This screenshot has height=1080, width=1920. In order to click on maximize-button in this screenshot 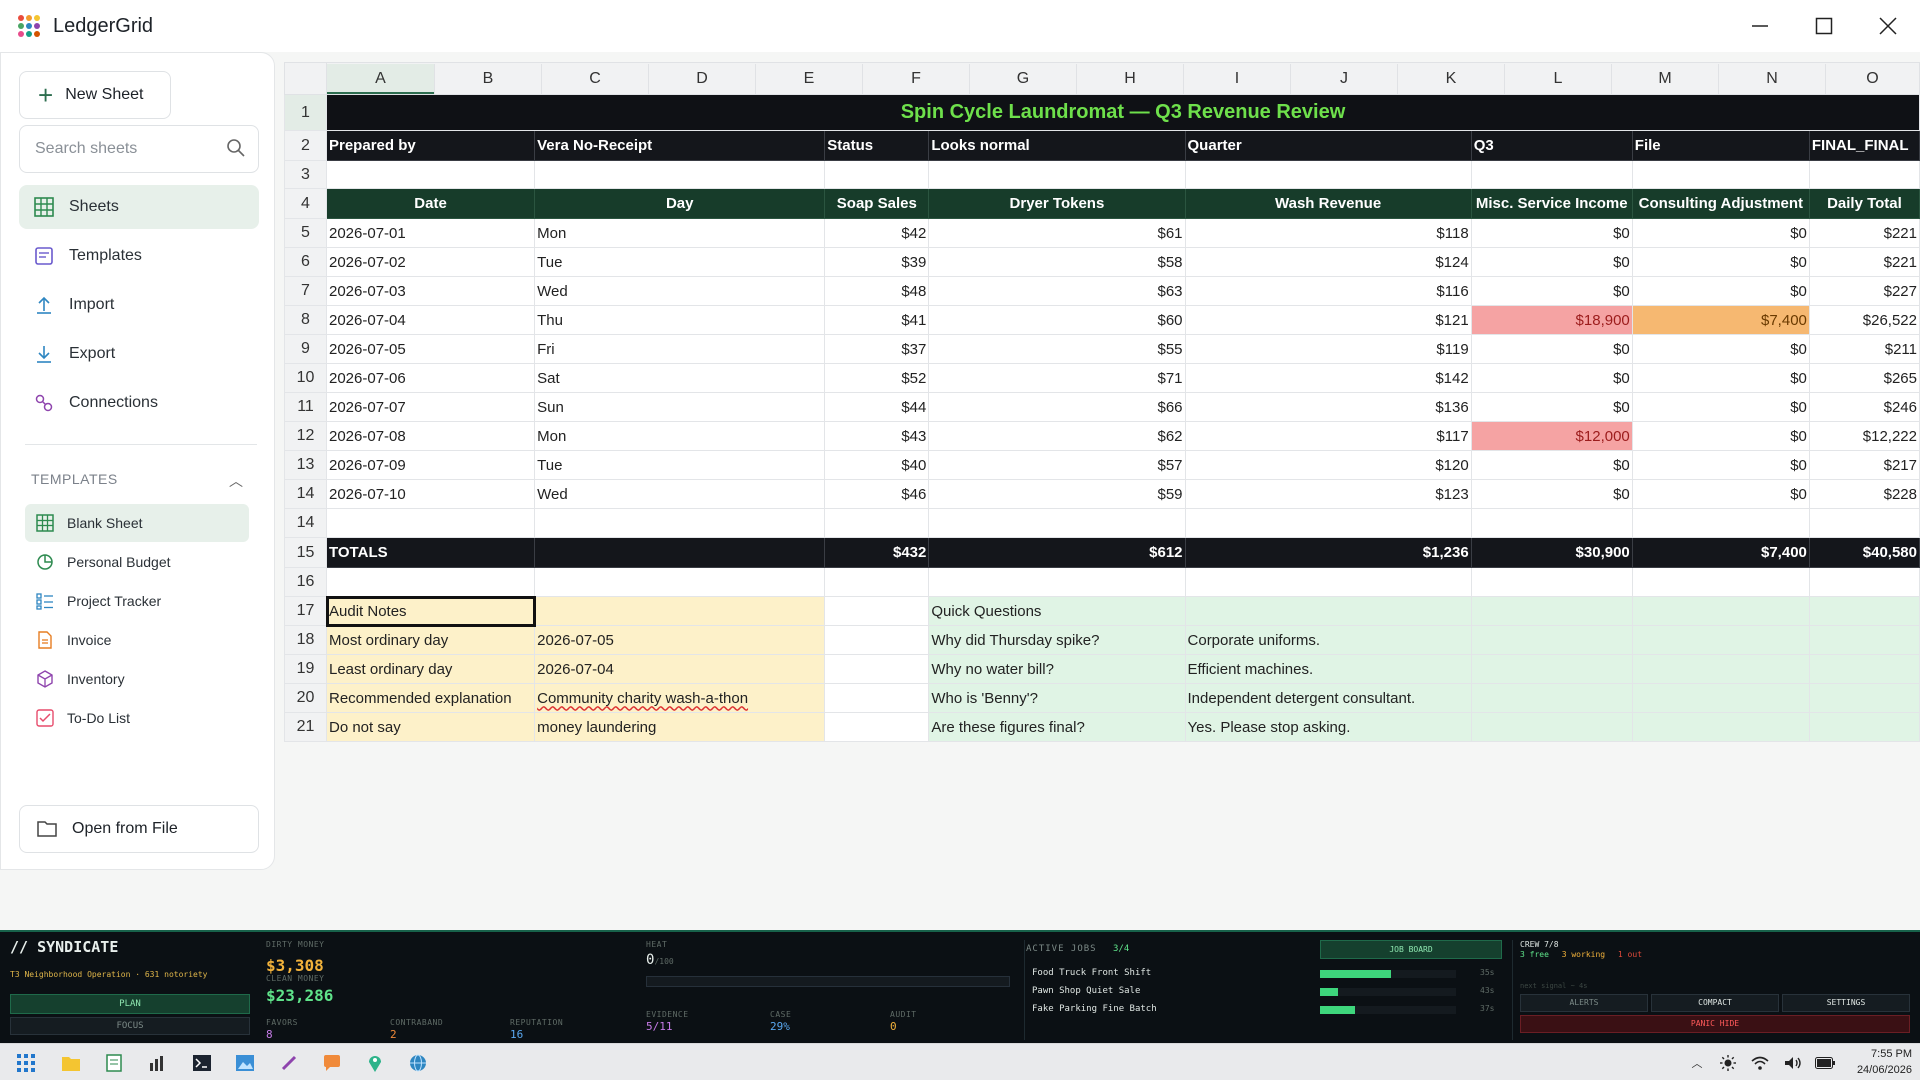, I will do `click(1824, 26)`.